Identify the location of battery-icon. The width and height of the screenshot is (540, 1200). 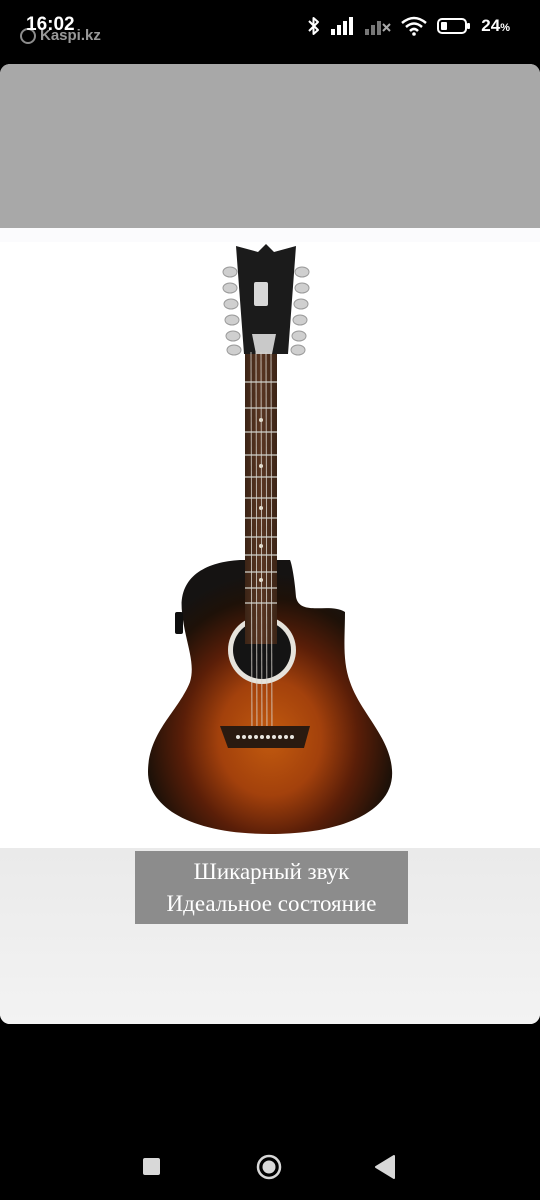
(454, 26).